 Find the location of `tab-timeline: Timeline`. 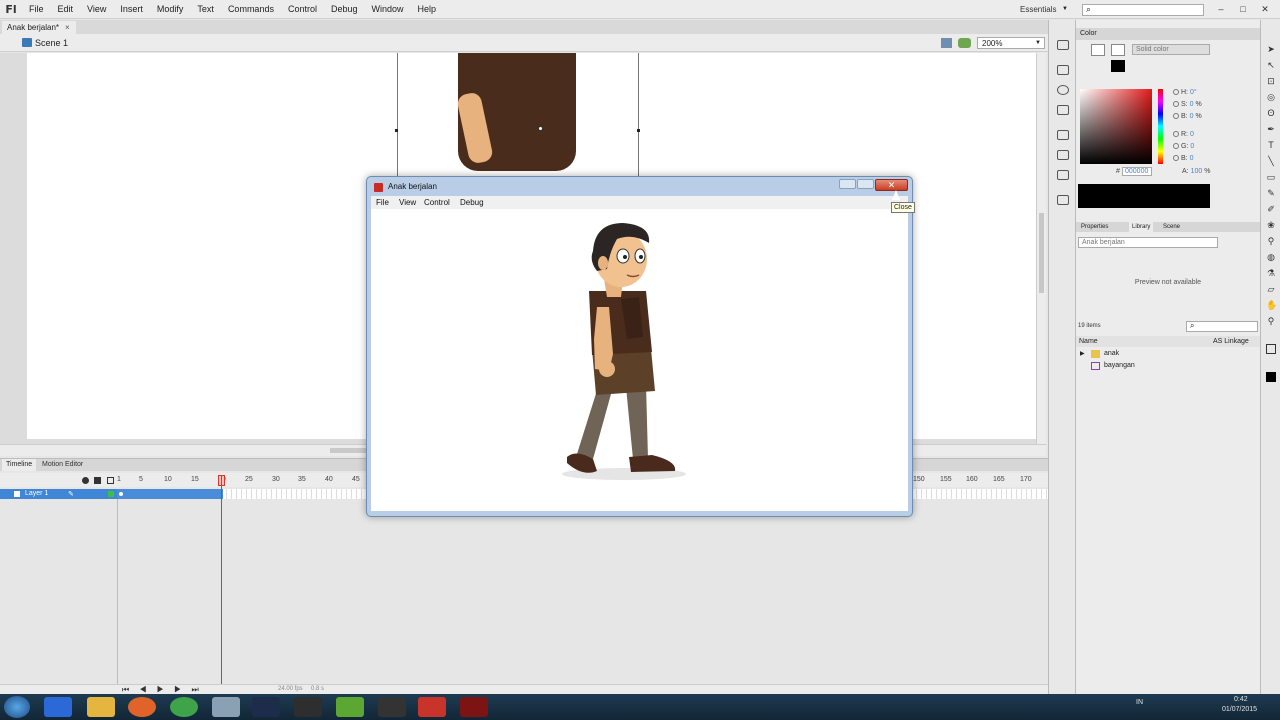

tab-timeline: Timeline is located at coordinates (19, 465).